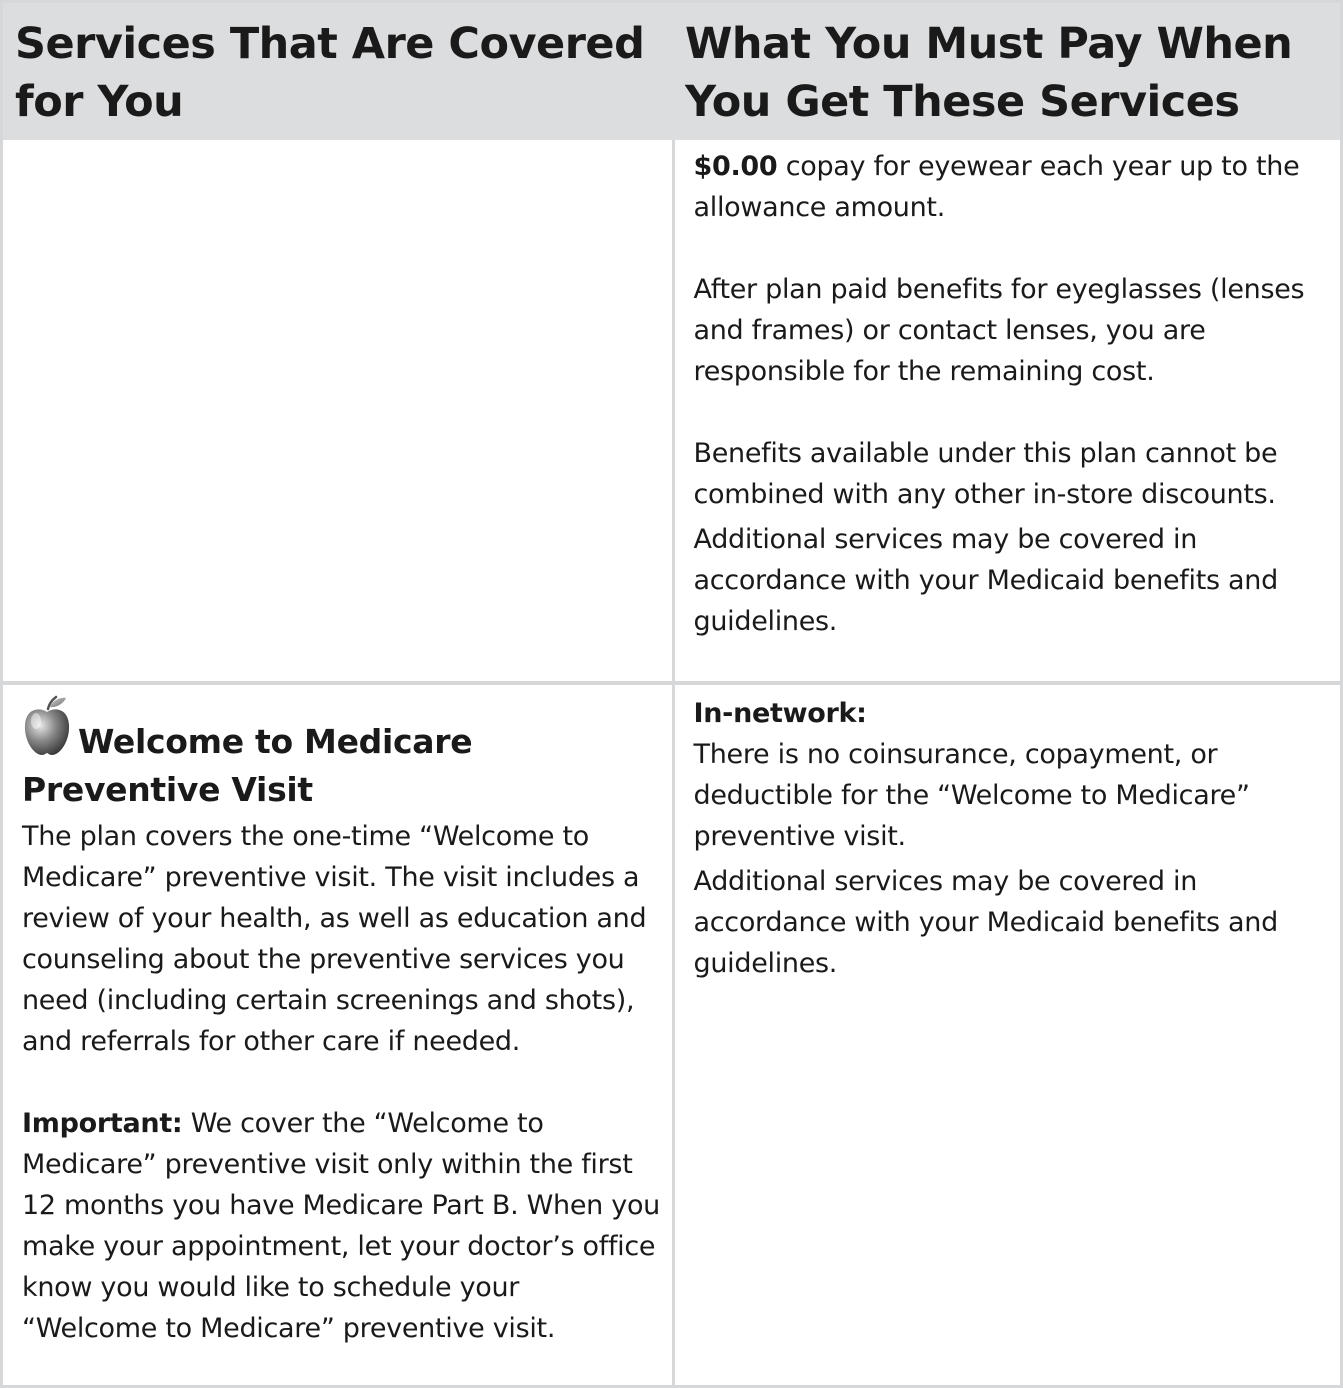 The height and width of the screenshot is (1388, 1343). I want to click on apple-icon, so click(47, 731).